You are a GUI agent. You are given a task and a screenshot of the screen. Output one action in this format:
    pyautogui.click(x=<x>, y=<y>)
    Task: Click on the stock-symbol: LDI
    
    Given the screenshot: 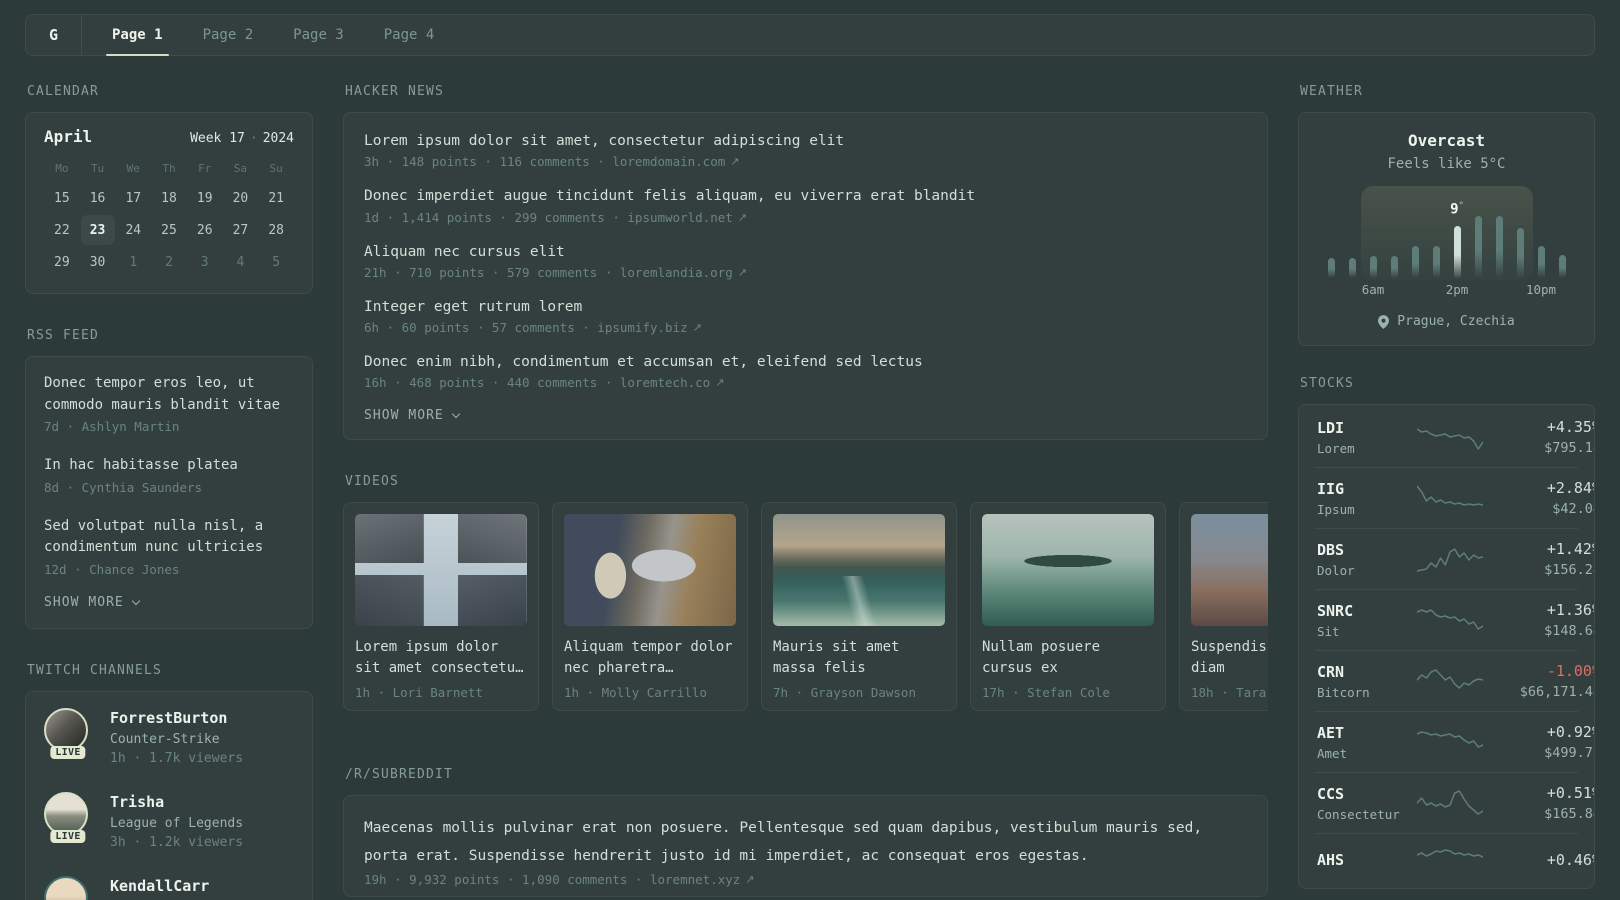 What is the action you would take?
    pyautogui.click(x=1367, y=428)
    